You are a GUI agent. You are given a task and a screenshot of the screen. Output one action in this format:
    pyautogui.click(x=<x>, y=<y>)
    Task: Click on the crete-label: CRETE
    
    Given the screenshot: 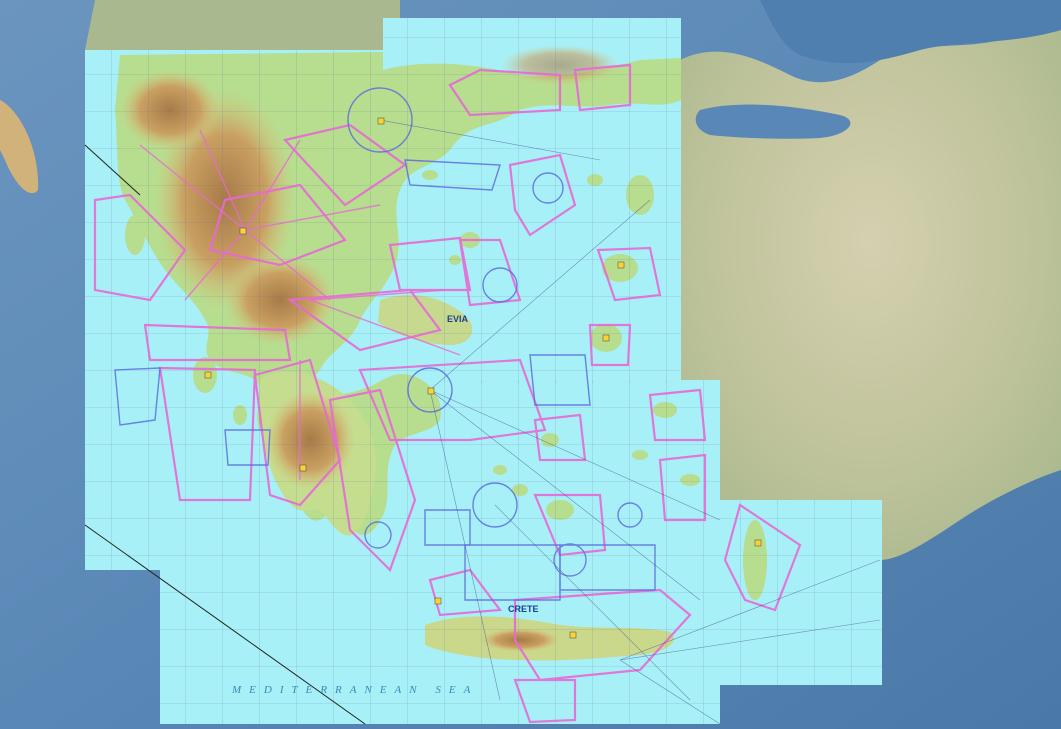 What is the action you would take?
    pyautogui.click(x=523, y=609)
    